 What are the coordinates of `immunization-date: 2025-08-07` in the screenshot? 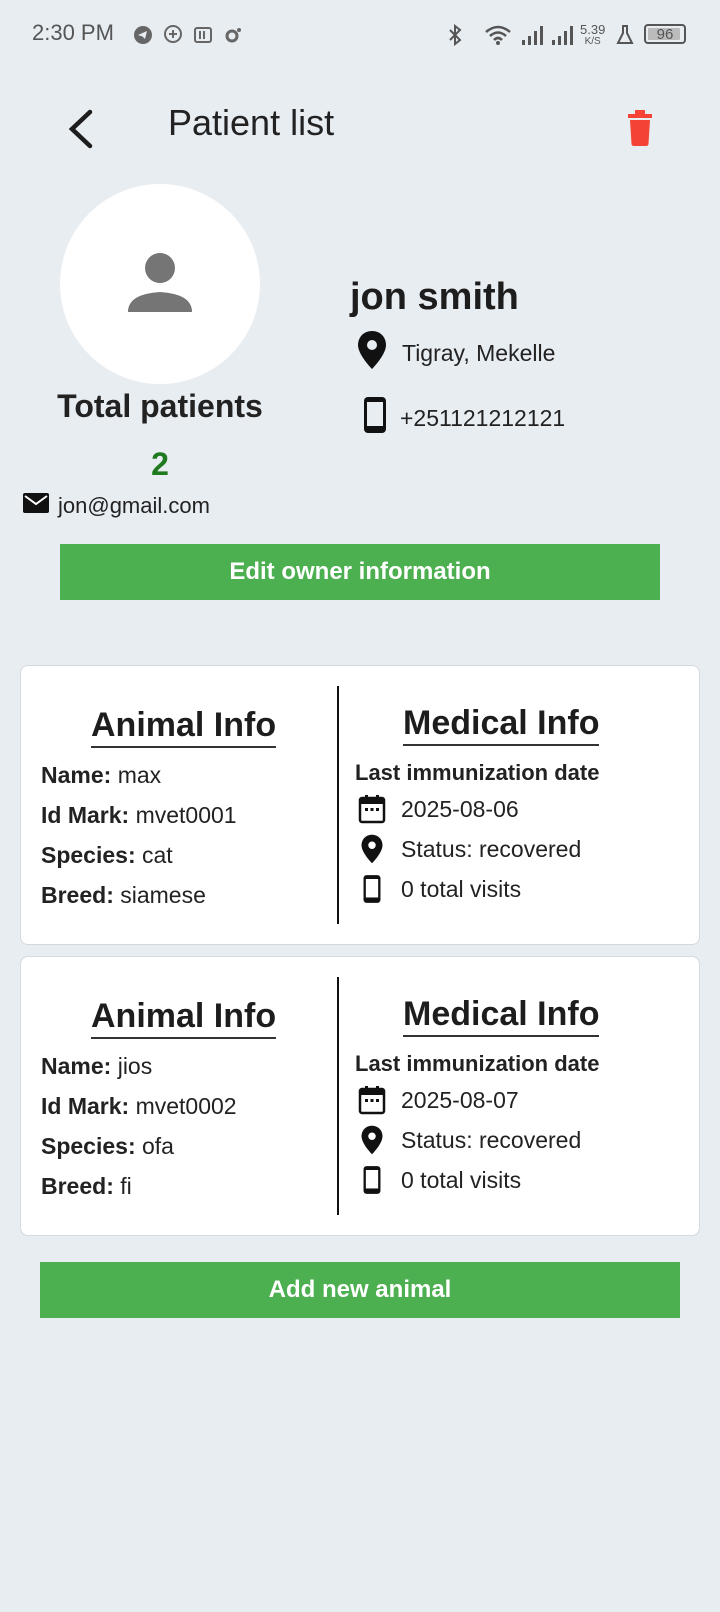 It's located at (460, 1099).